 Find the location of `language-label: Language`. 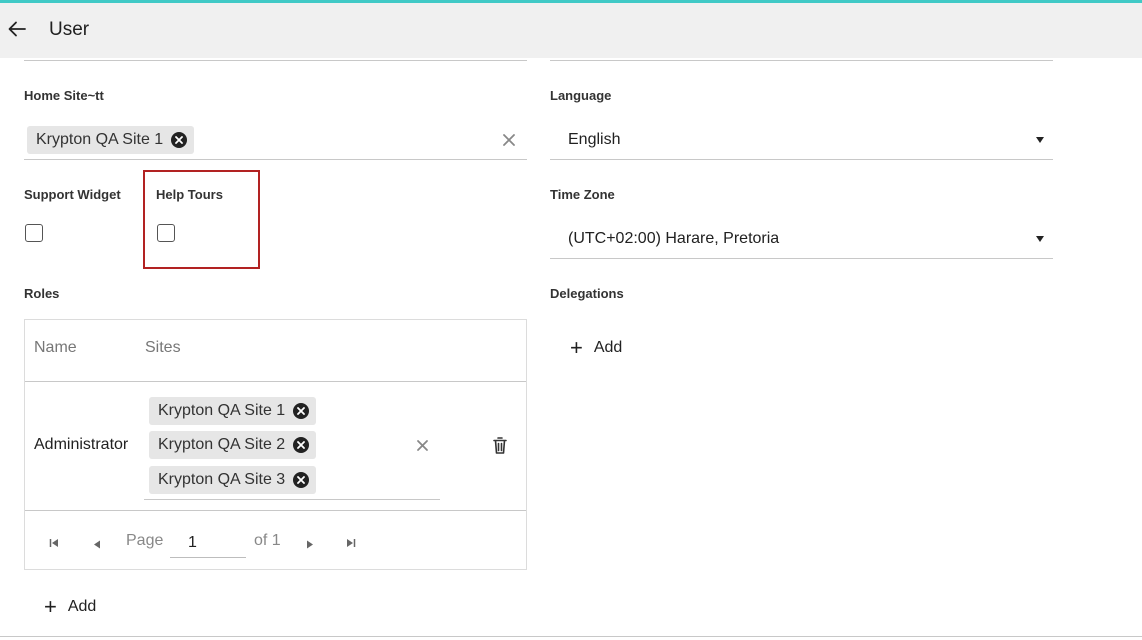

language-label: Language is located at coordinates (581, 95).